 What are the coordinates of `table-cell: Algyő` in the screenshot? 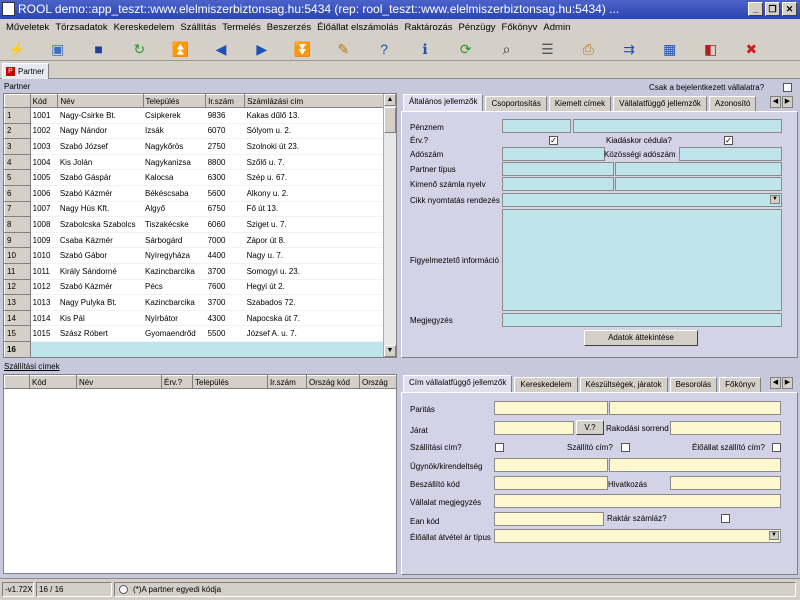 It's located at (174, 209).